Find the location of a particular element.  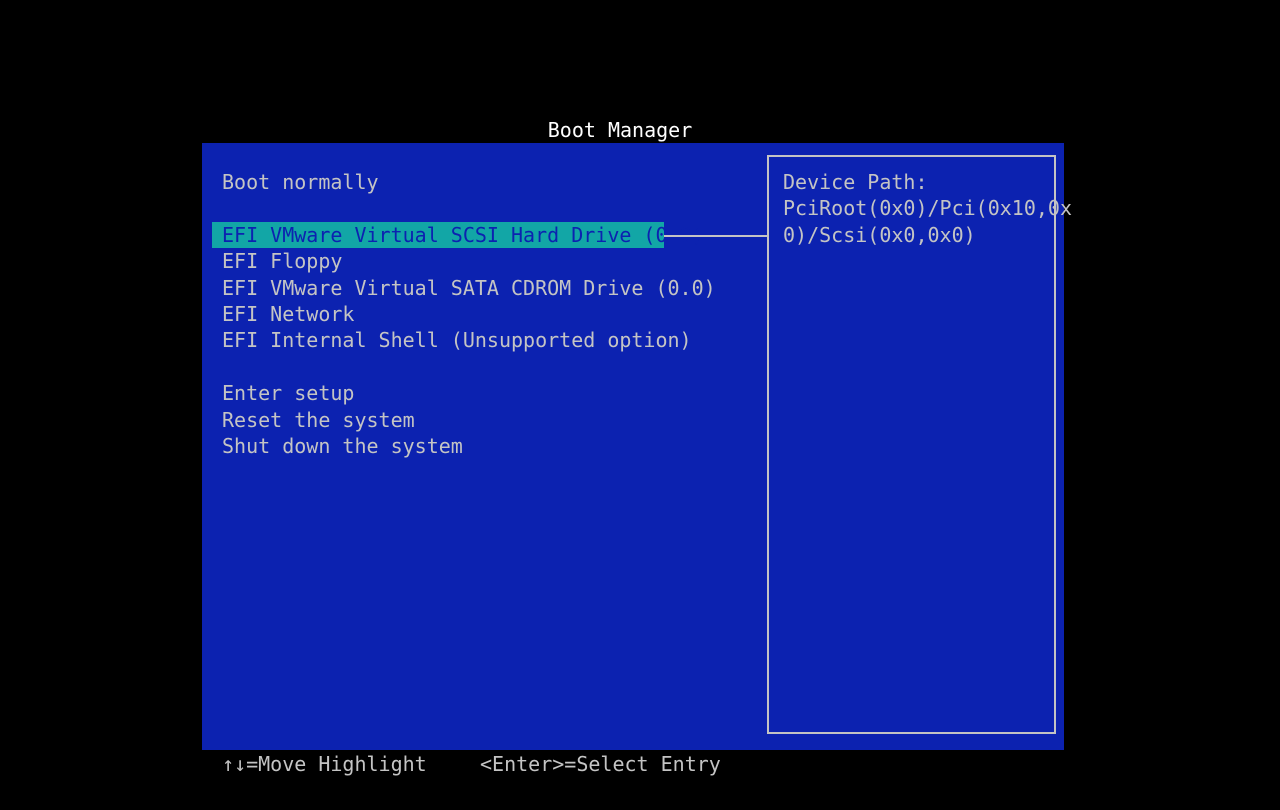

menu-item-reset-system: Reset the system is located at coordinates (489, 420).